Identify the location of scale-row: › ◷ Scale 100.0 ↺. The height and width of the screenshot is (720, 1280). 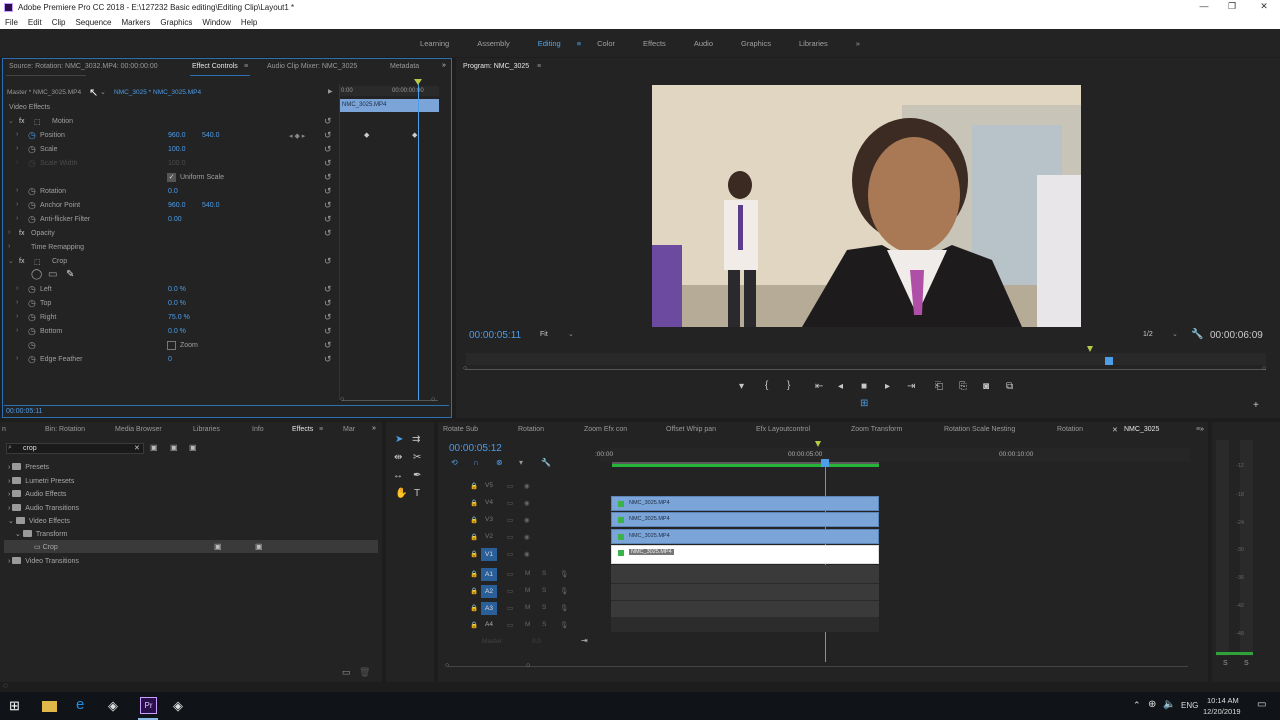
(169, 150).